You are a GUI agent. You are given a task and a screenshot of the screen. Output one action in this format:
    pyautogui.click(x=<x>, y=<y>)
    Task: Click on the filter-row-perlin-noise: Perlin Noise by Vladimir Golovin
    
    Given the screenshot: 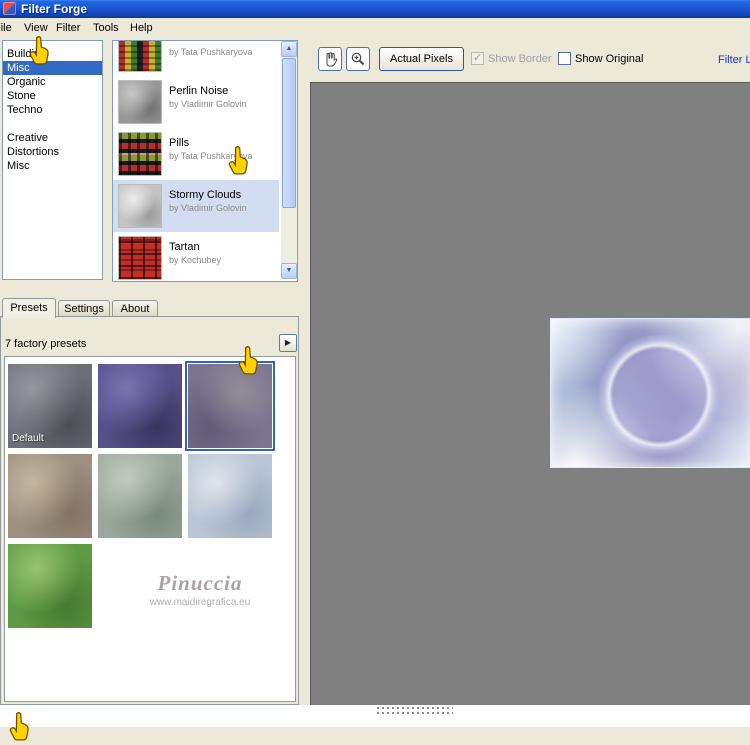 What is the action you would take?
    pyautogui.click(x=196, y=102)
    